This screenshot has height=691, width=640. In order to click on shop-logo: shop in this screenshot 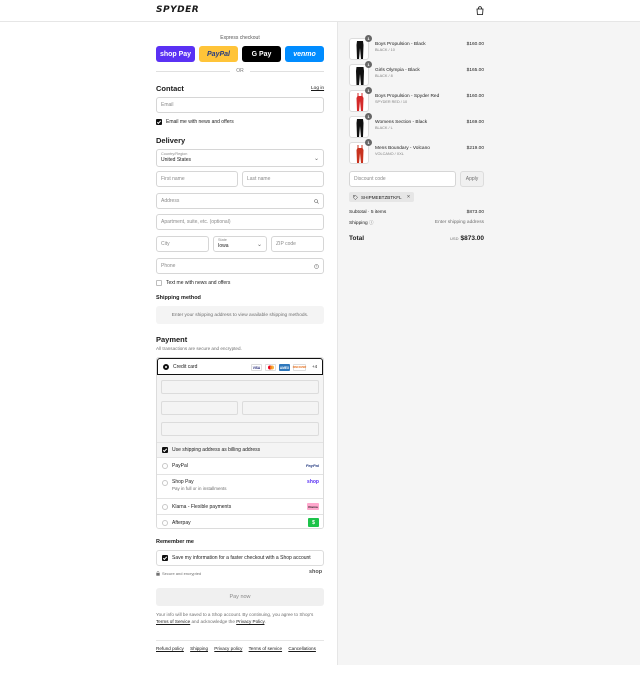, I will do `click(316, 572)`.